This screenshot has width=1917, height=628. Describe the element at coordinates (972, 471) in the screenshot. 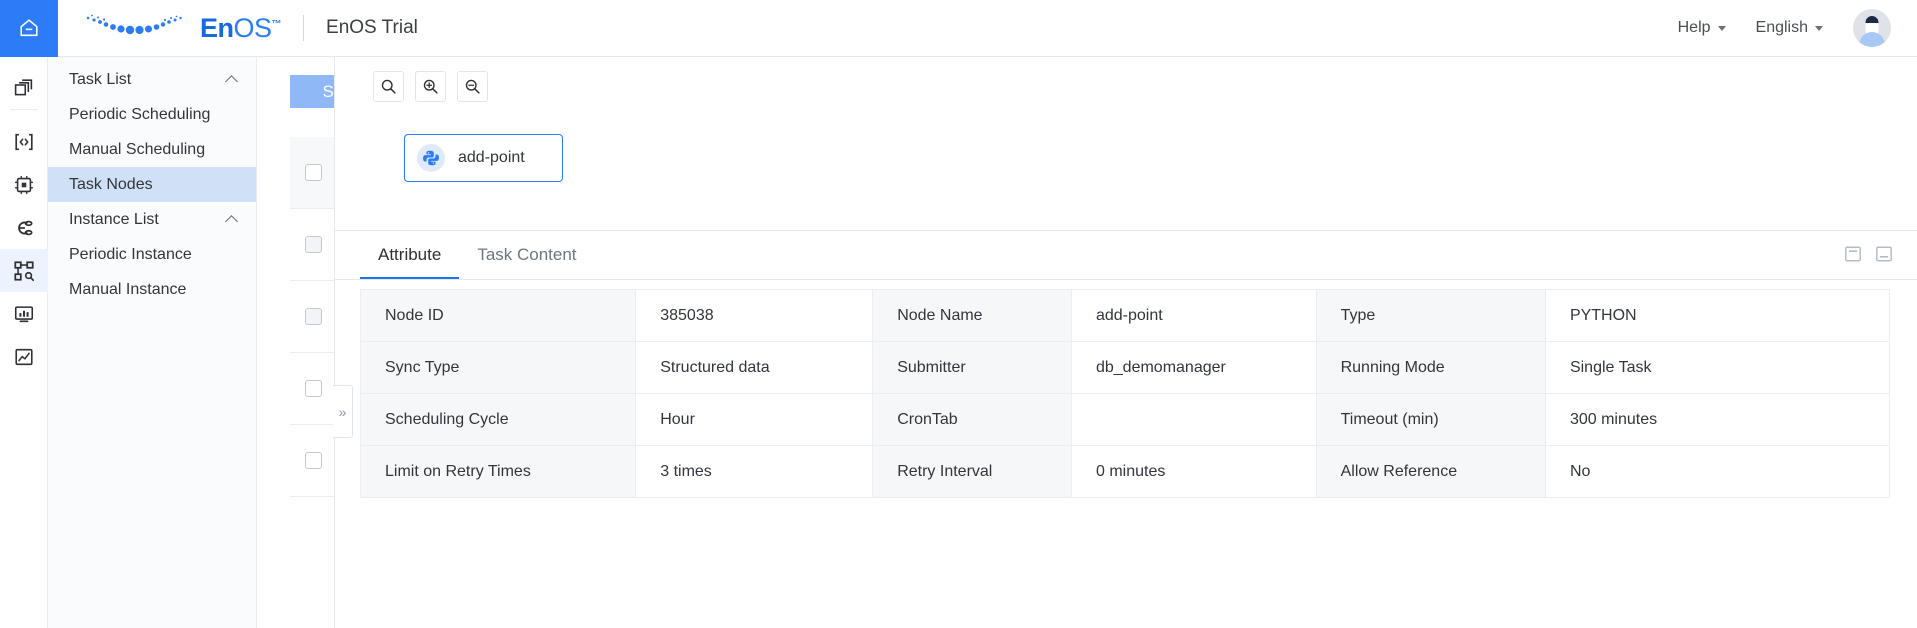

I see `attr-key: Retry Interval` at that location.